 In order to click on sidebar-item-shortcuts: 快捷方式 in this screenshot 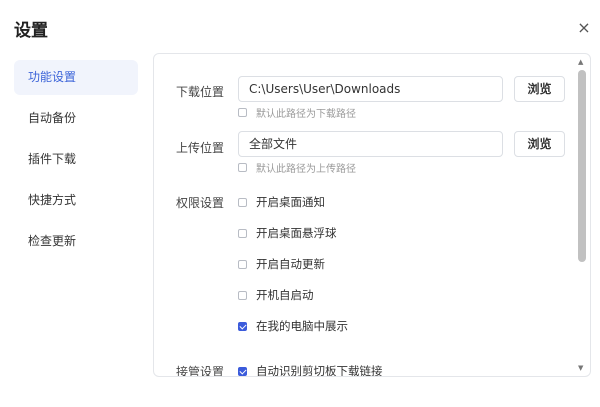, I will do `click(76, 200)`.